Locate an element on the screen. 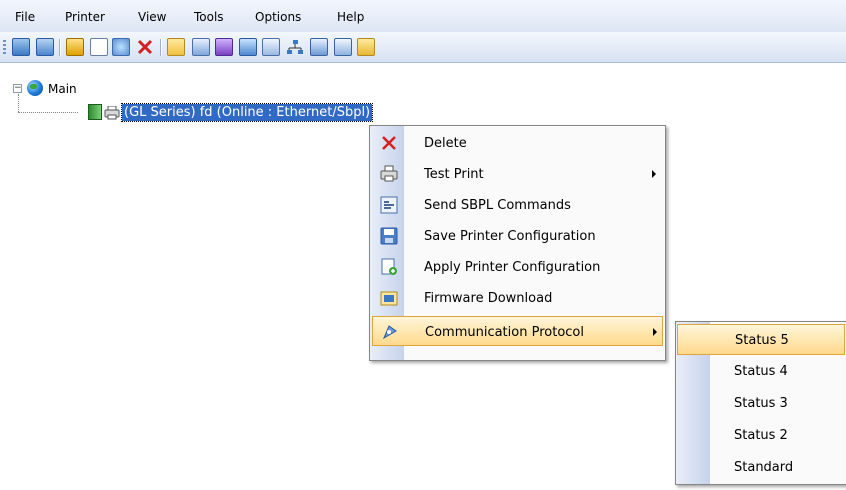 The image size is (846, 490). menu-item-communication-protocol: Communication Protocol is located at coordinates (517, 331).